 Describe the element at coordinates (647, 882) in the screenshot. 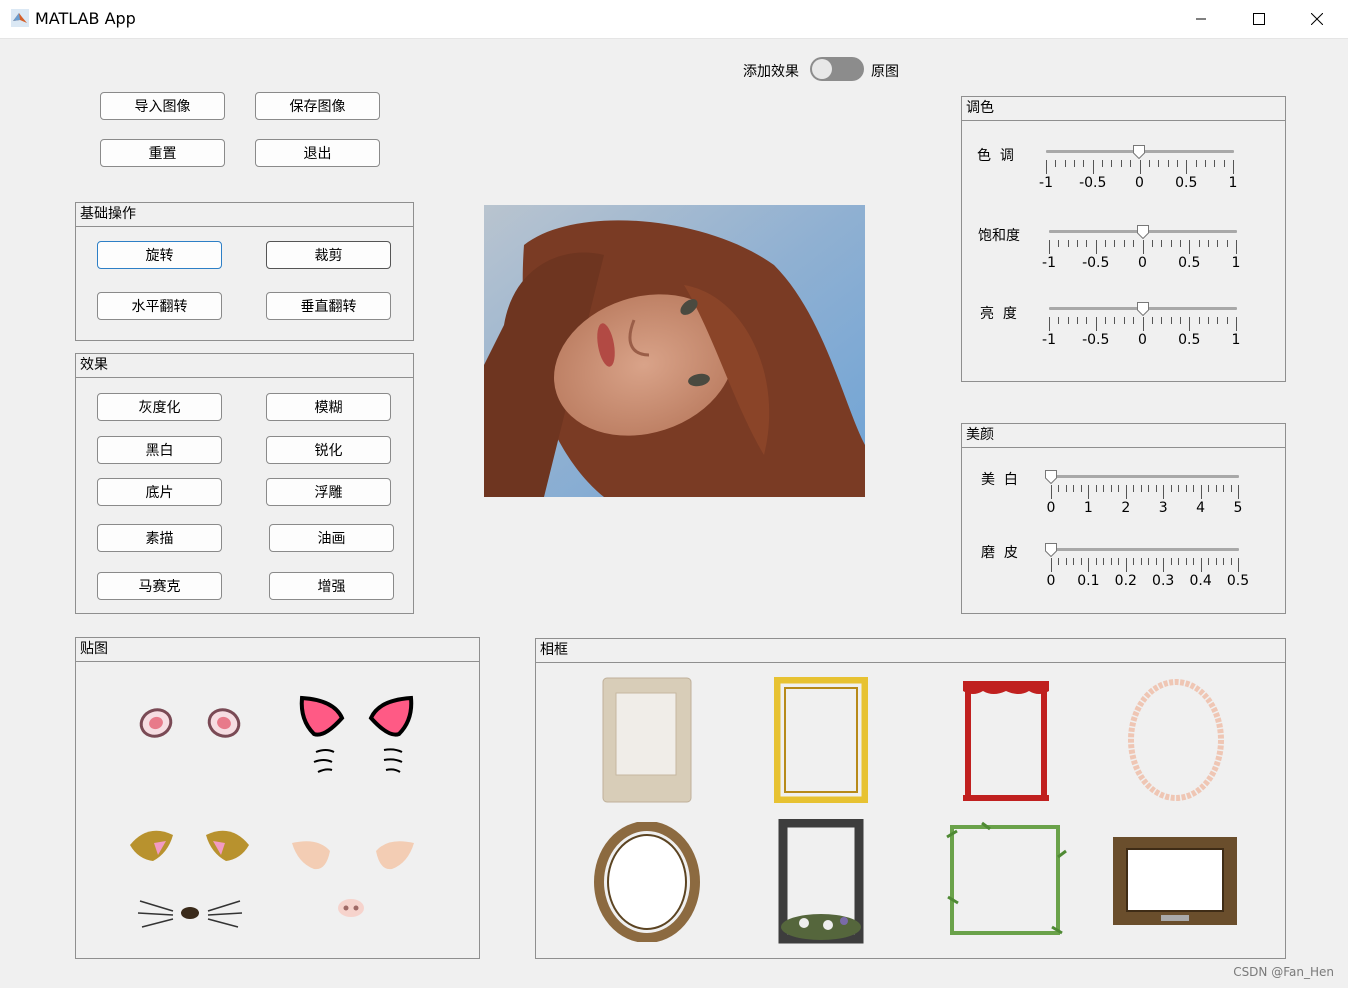

I see `bronze-oval-frame` at that location.